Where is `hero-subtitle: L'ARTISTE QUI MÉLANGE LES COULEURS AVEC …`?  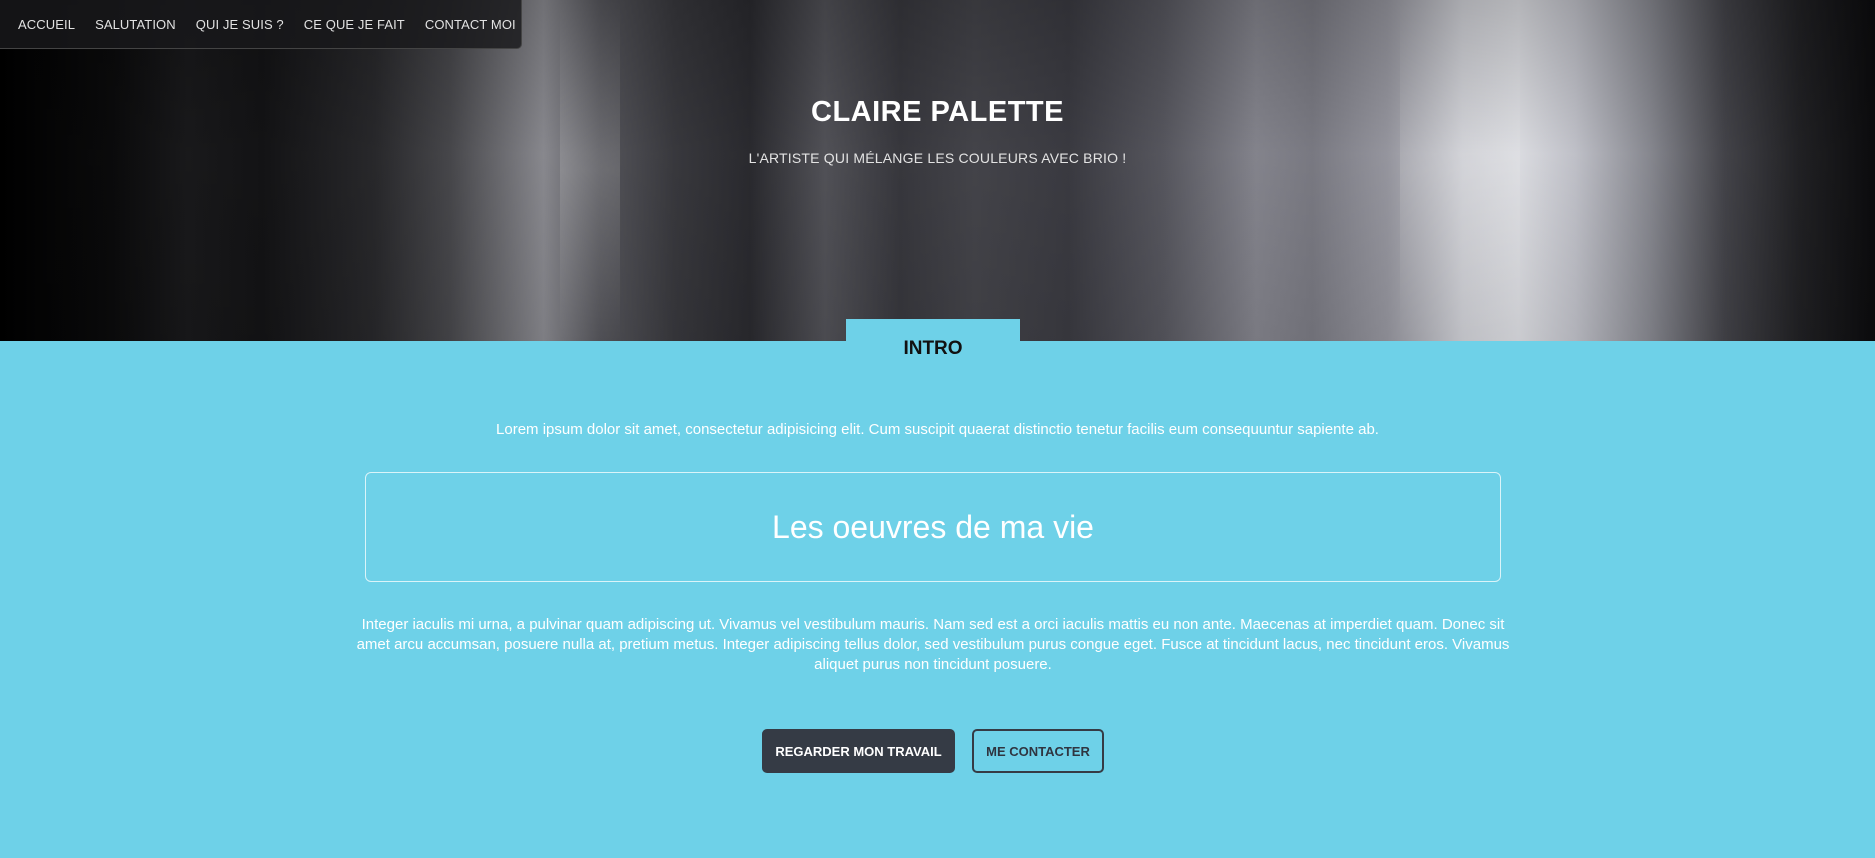
hero-subtitle: L'ARTISTE QUI MÉLANGE LES COULEURS AVEC … is located at coordinates (937, 158).